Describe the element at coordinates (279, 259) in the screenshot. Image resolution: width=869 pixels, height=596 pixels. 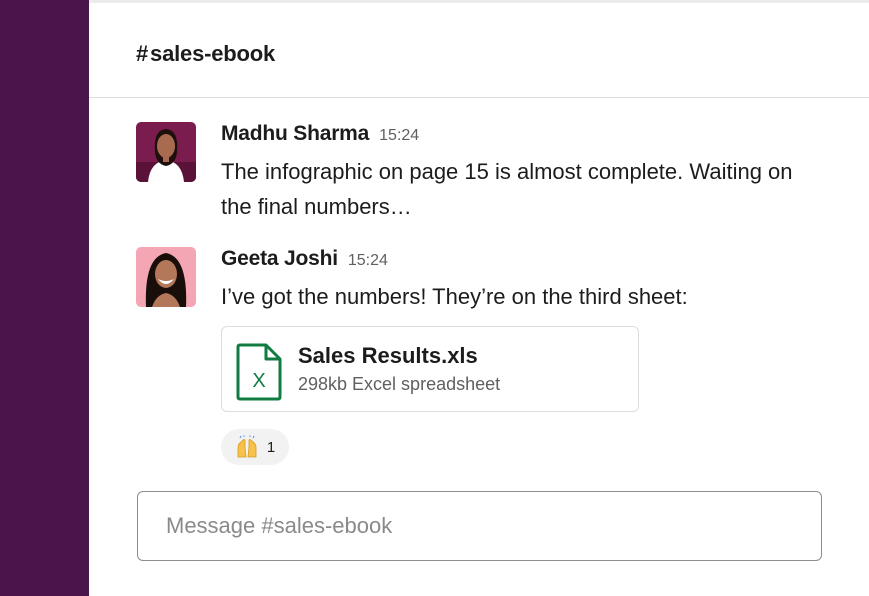
I see `author-name: Geeta Joshi` at that location.